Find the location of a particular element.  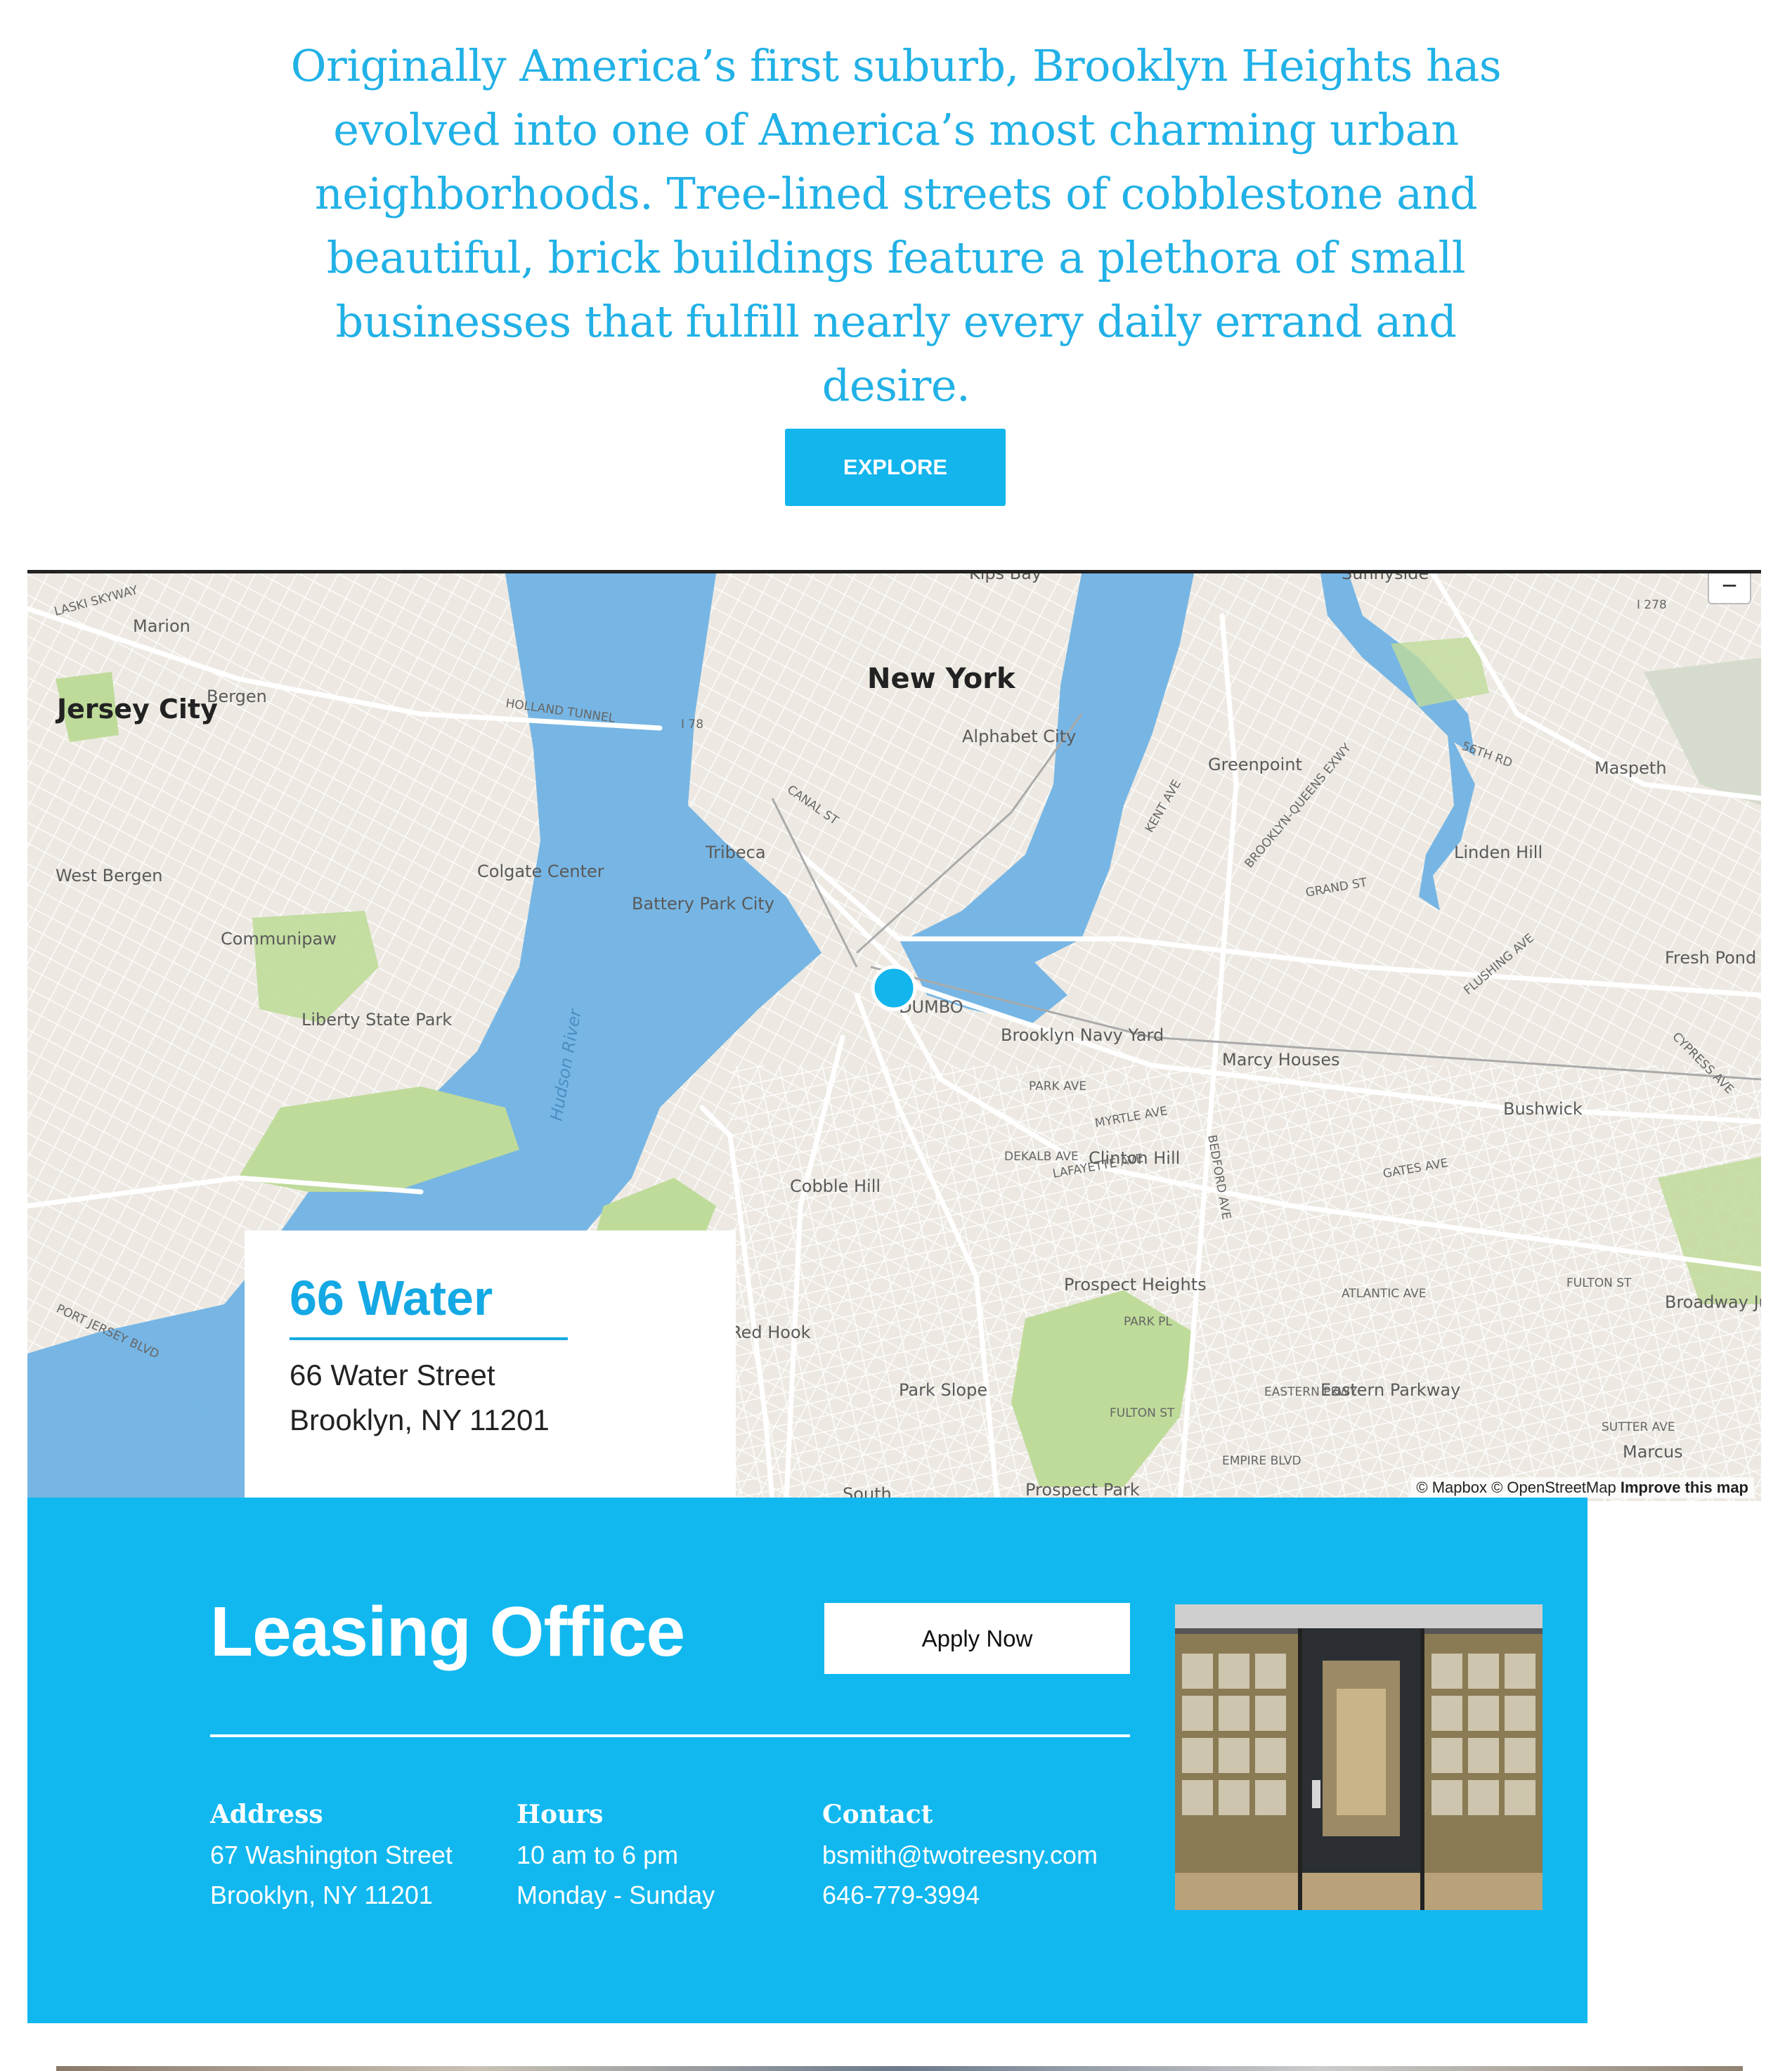

road-atlantic-ave: ATLANTIC AVE is located at coordinates (1384, 1294).